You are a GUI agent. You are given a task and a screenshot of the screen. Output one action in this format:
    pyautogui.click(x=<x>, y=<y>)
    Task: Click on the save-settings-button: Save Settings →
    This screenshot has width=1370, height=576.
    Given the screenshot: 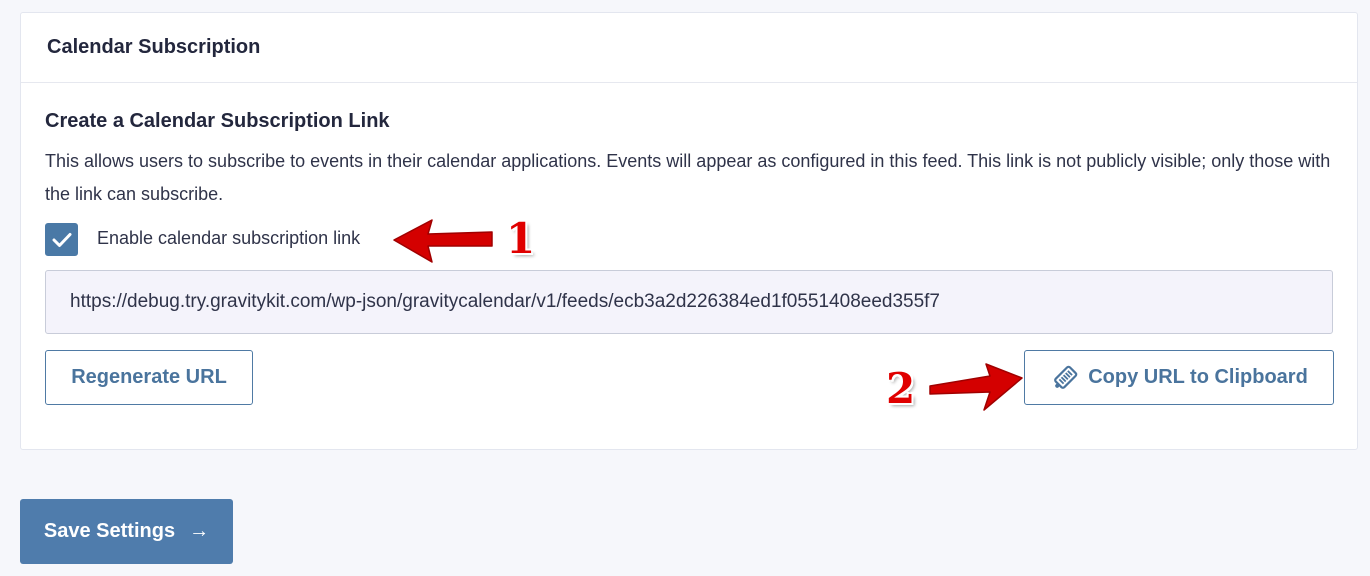 What is the action you would take?
    pyautogui.click(x=126, y=531)
    